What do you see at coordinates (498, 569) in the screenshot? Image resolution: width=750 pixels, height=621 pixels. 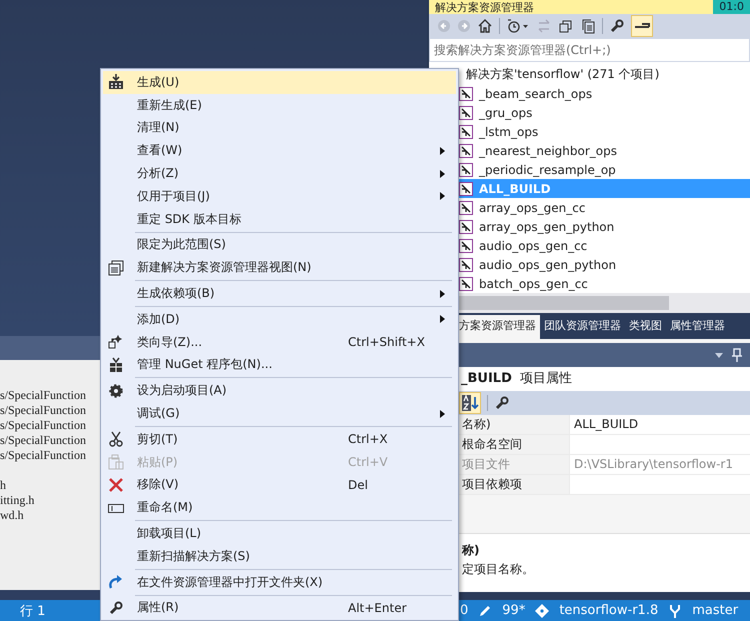 I see `description-text: 定项目名称。` at bounding box center [498, 569].